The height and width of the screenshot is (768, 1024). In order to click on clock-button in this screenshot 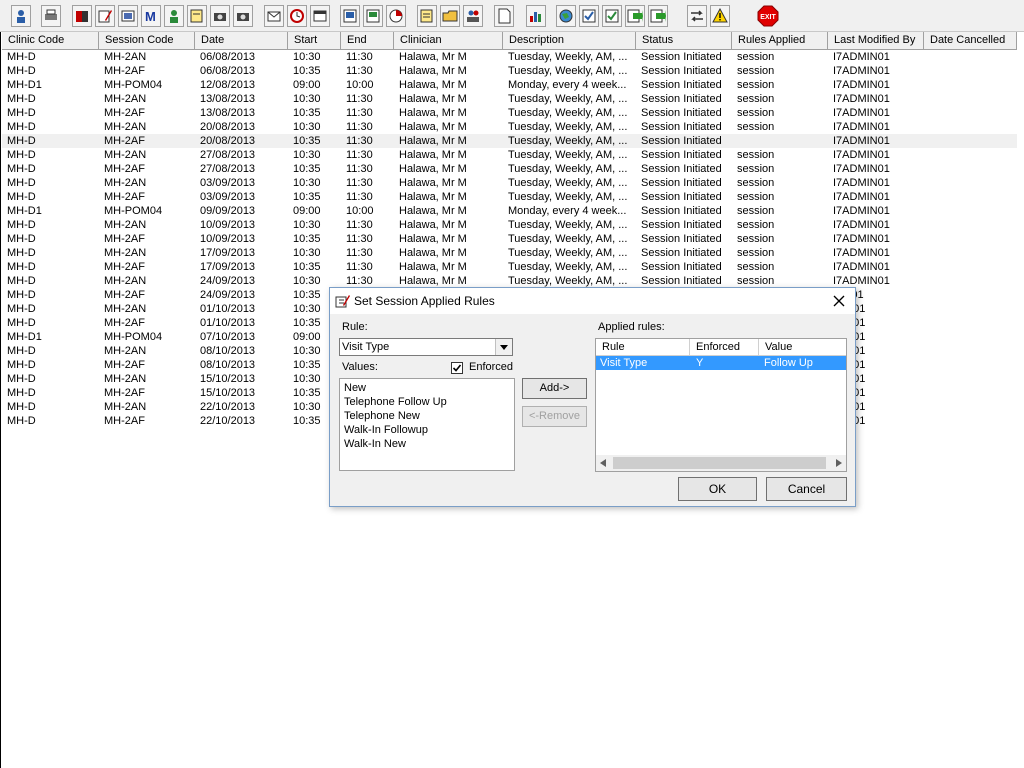, I will do `click(297, 16)`.